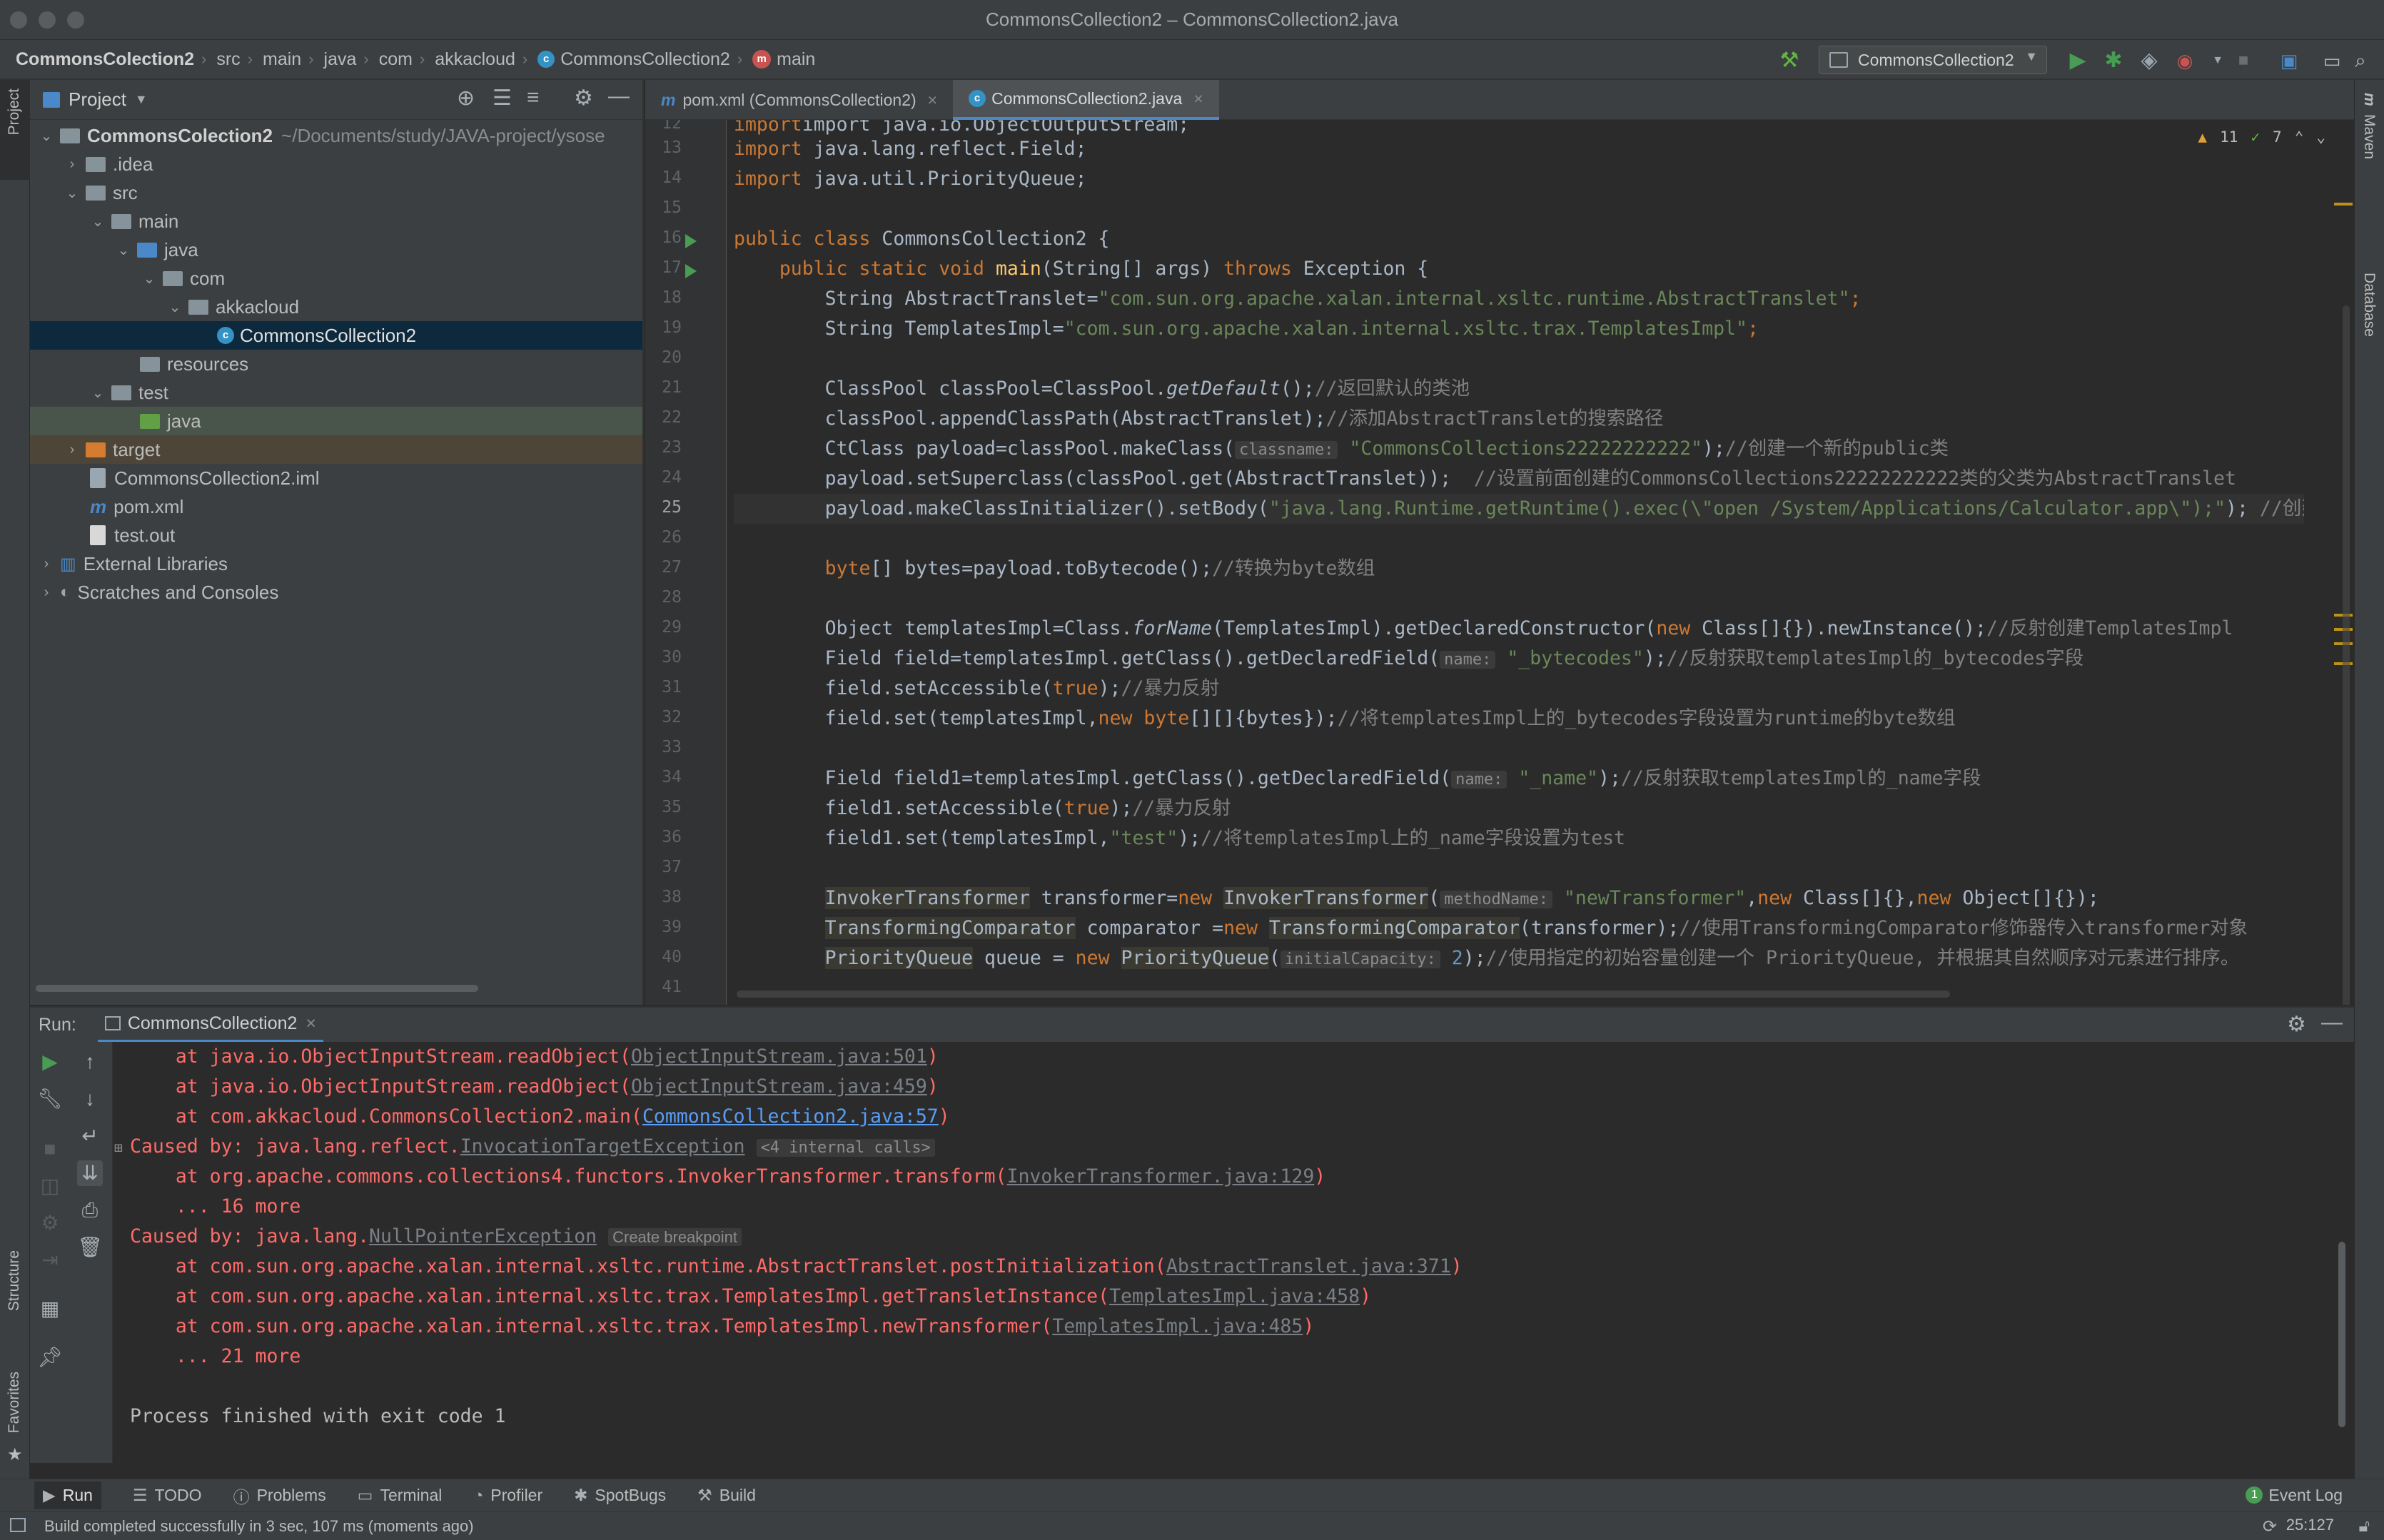 This screenshot has width=2384, height=1540. What do you see at coordinates (336, 164) in the screenshot?
I see `tree-item-idea: › .idea` at bounding box center [336, 164].